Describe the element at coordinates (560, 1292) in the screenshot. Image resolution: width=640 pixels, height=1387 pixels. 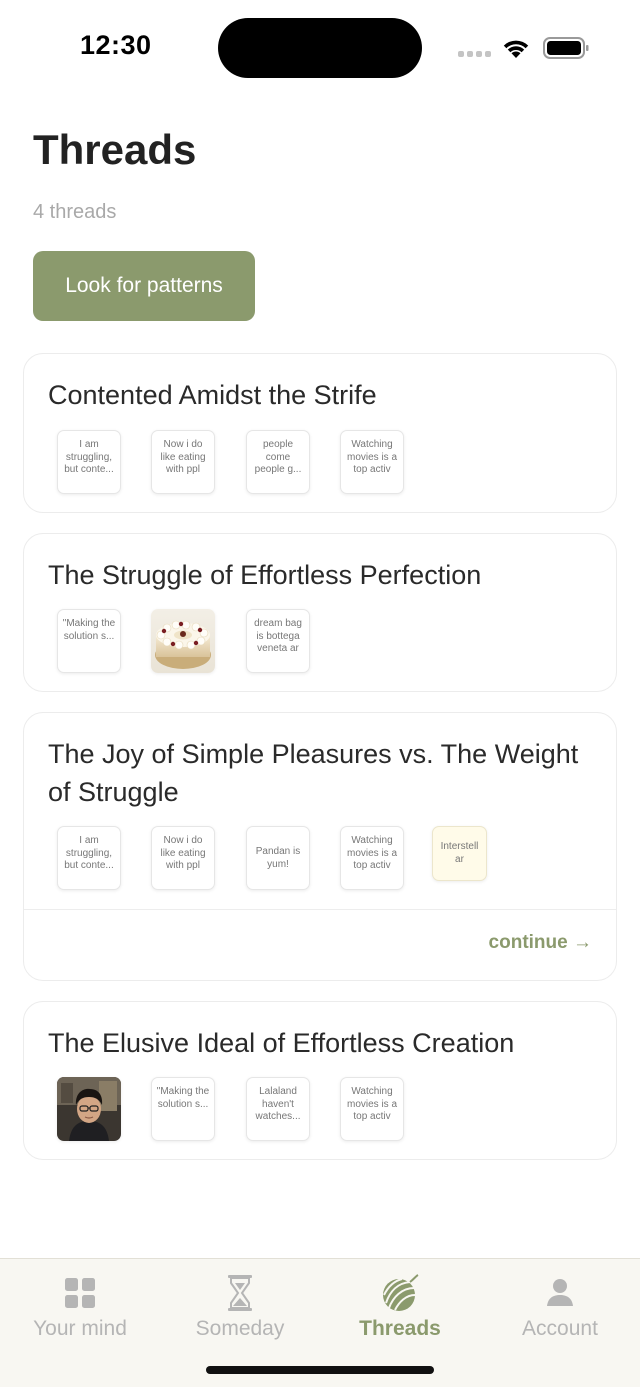
I see `person-icon` at that location.